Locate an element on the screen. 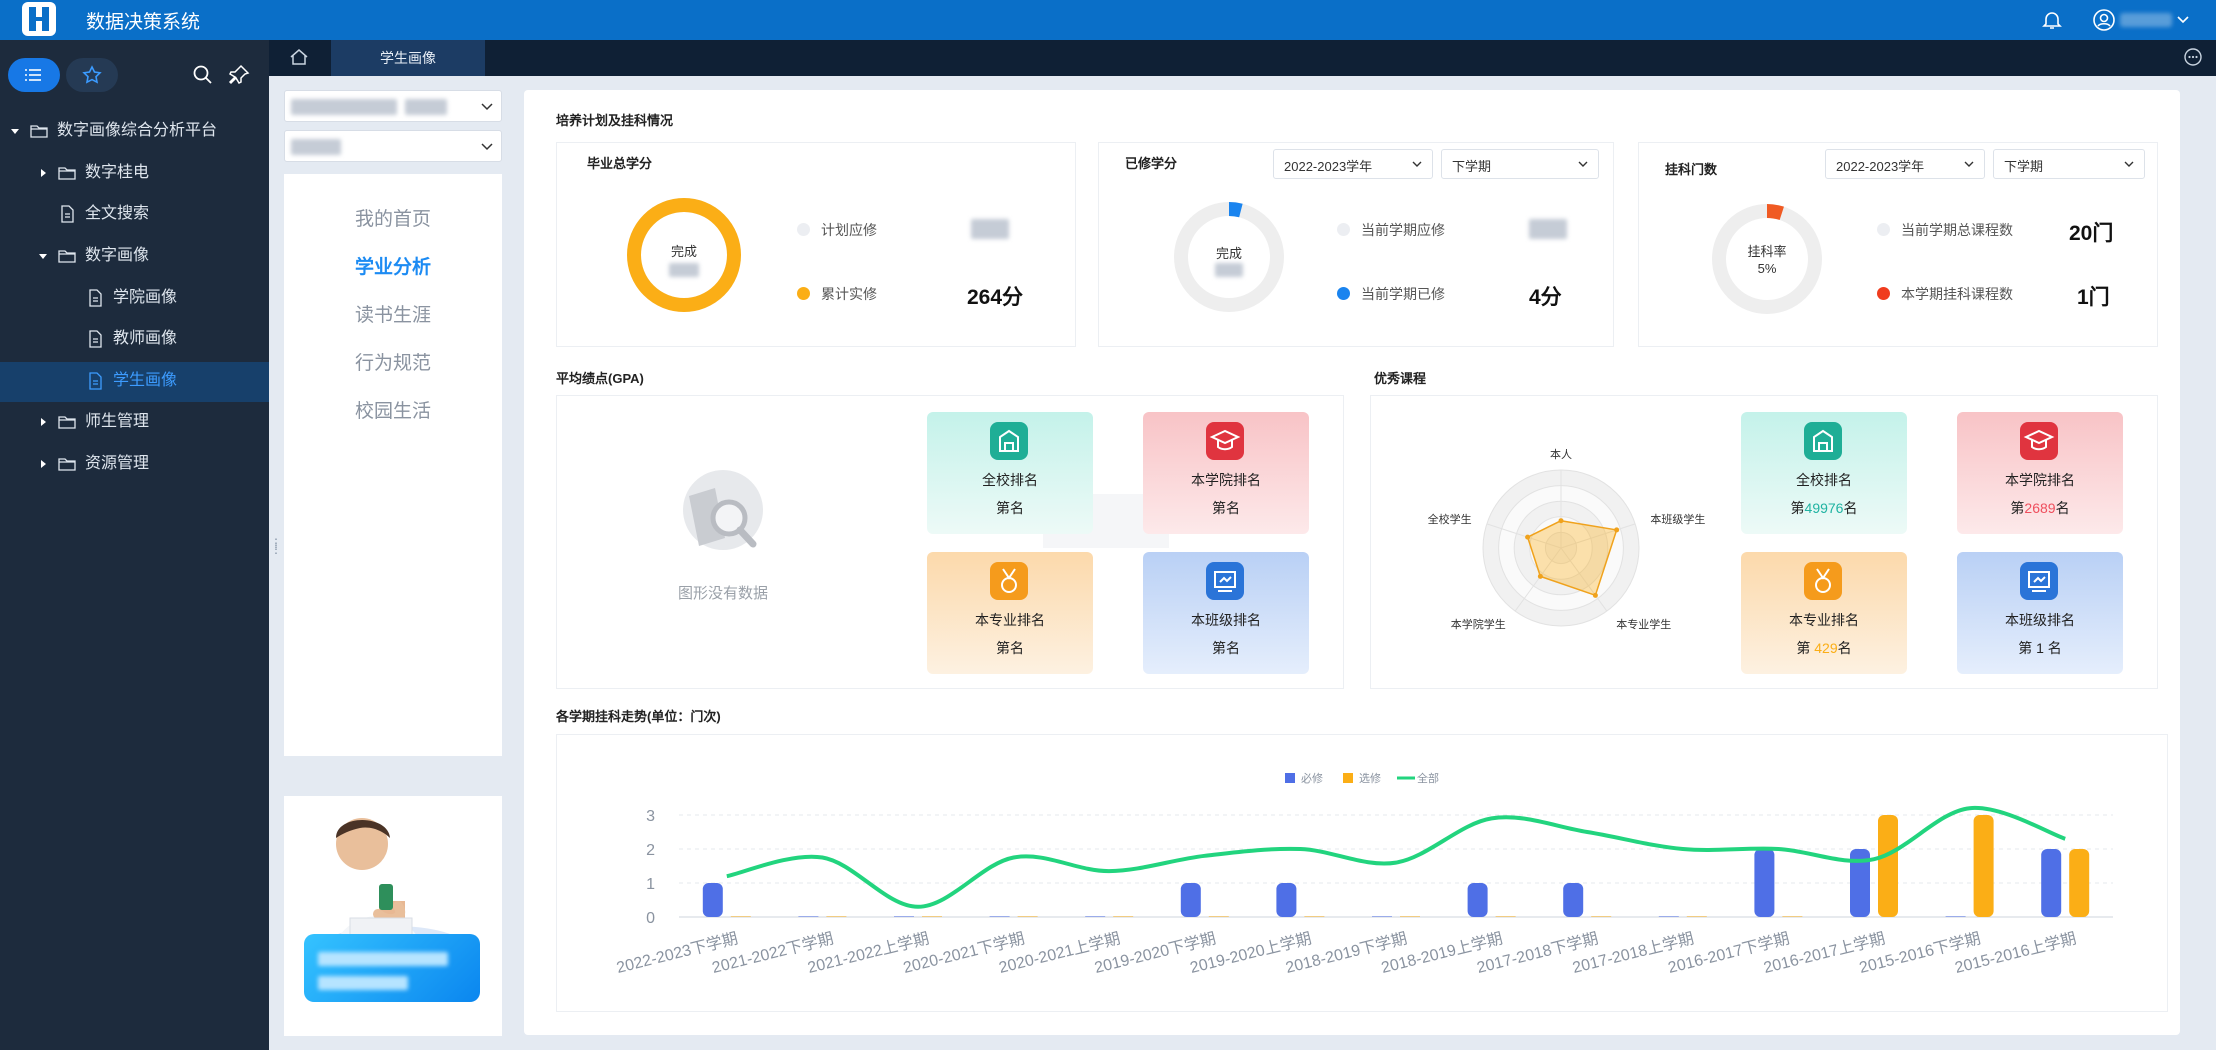  nav-my-home: 我的首页 is located at coordinates (393, 217).